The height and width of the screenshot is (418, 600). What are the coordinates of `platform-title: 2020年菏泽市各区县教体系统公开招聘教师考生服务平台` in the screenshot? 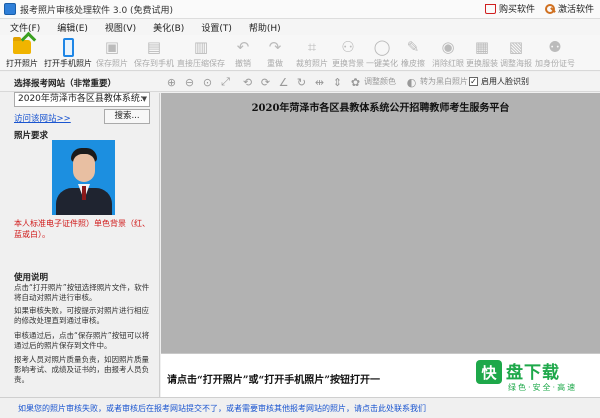 It's located at (380, 108).